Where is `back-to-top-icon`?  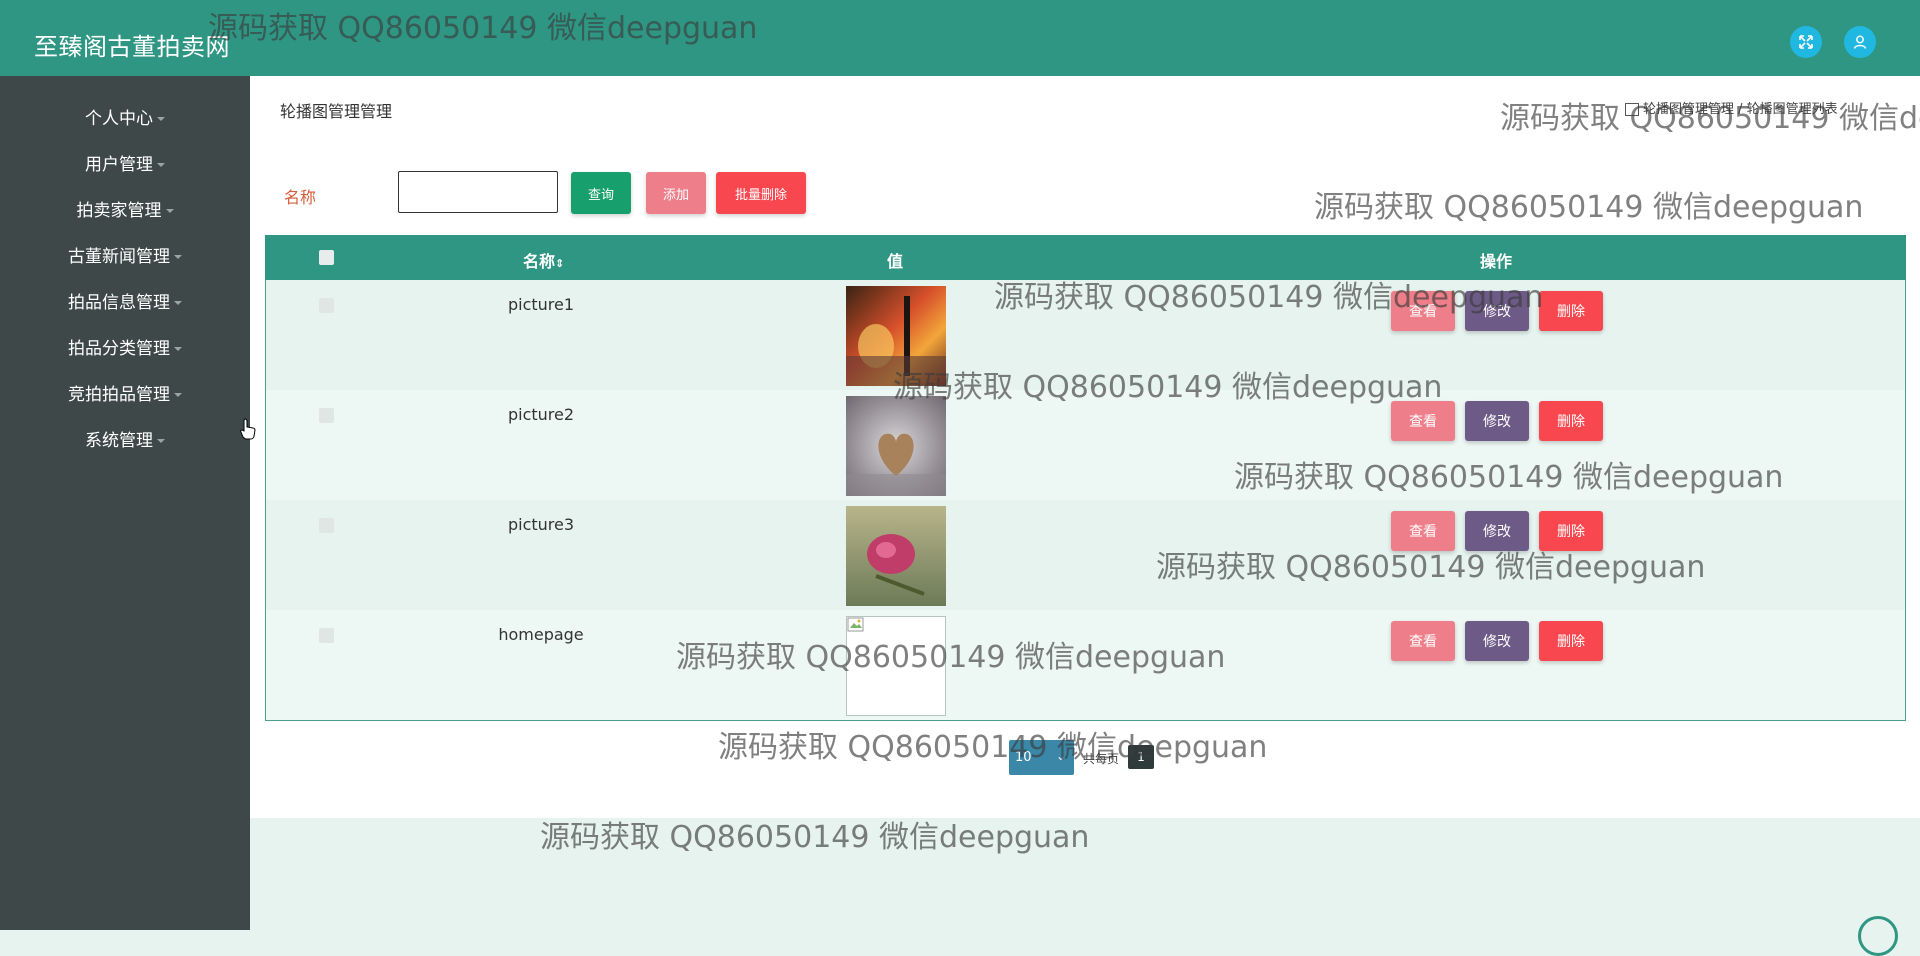 back-to-top-icon is located at coordinates (1878, 936).